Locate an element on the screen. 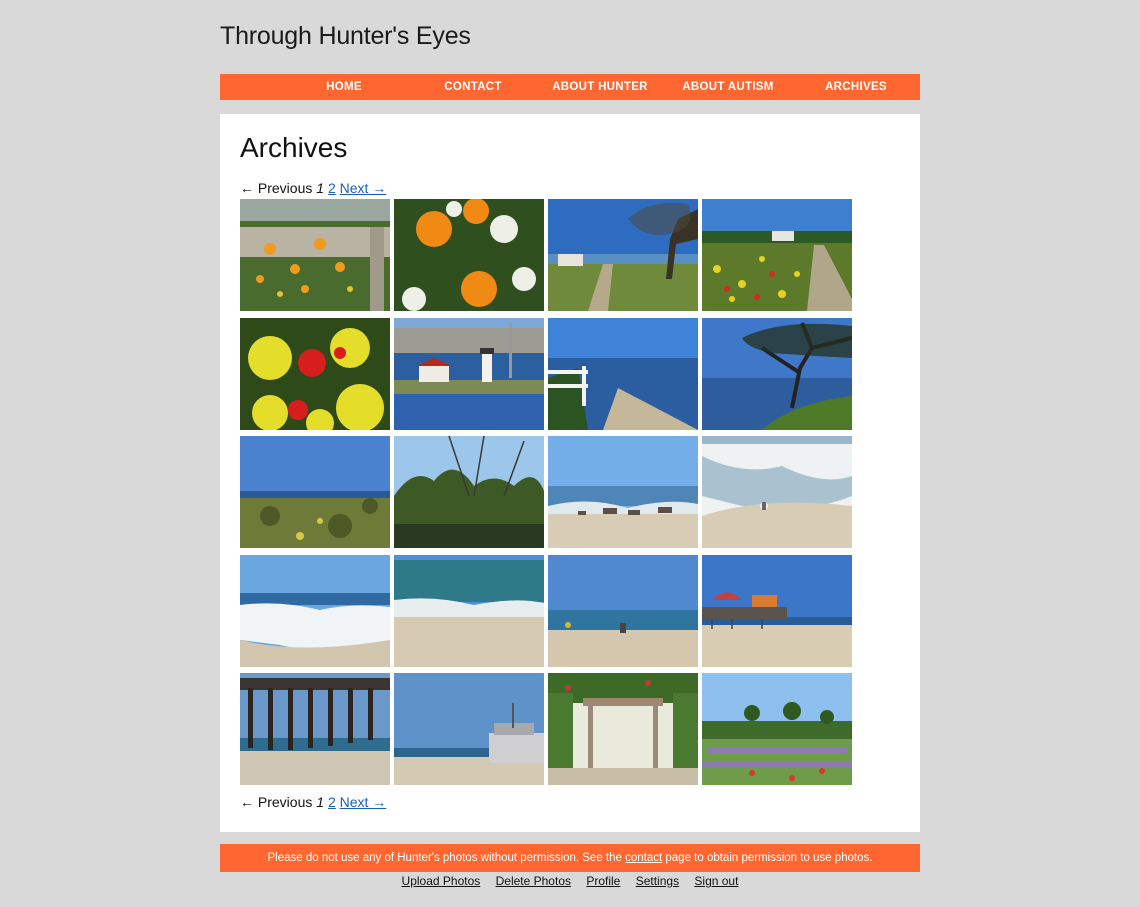 This screenshot has height=907, width=1140. site-title: Through Hunter's Eyes is located at coordinates (345, 36).